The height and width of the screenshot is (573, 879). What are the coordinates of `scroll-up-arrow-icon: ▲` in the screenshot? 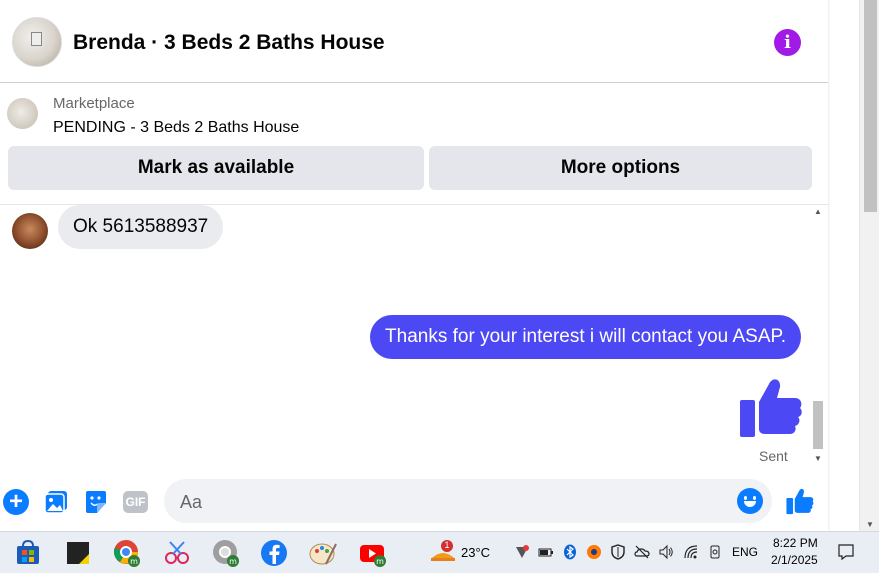 It's located at (818, 211).